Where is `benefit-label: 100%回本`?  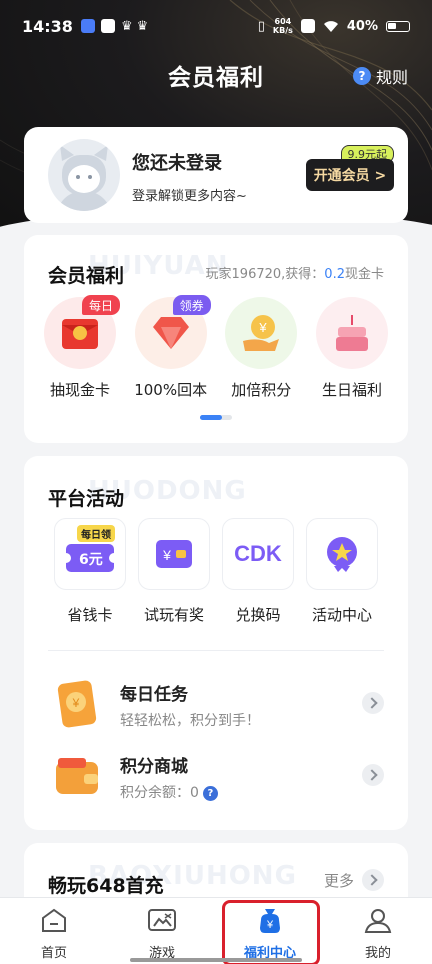
benefit-label: 100%回本 is located at coordinates (171, 390).